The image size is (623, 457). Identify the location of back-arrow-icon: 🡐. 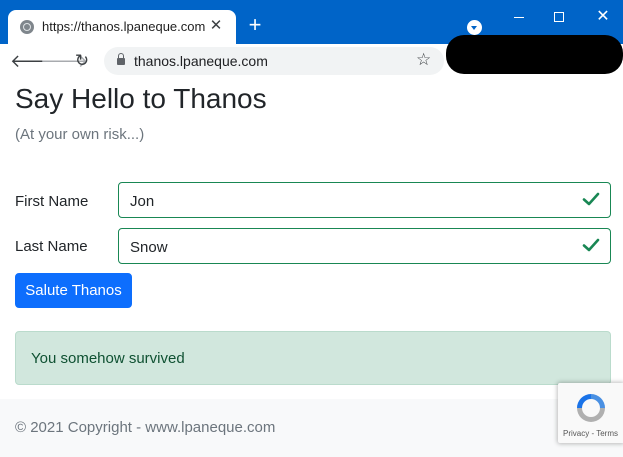
(34, 61).